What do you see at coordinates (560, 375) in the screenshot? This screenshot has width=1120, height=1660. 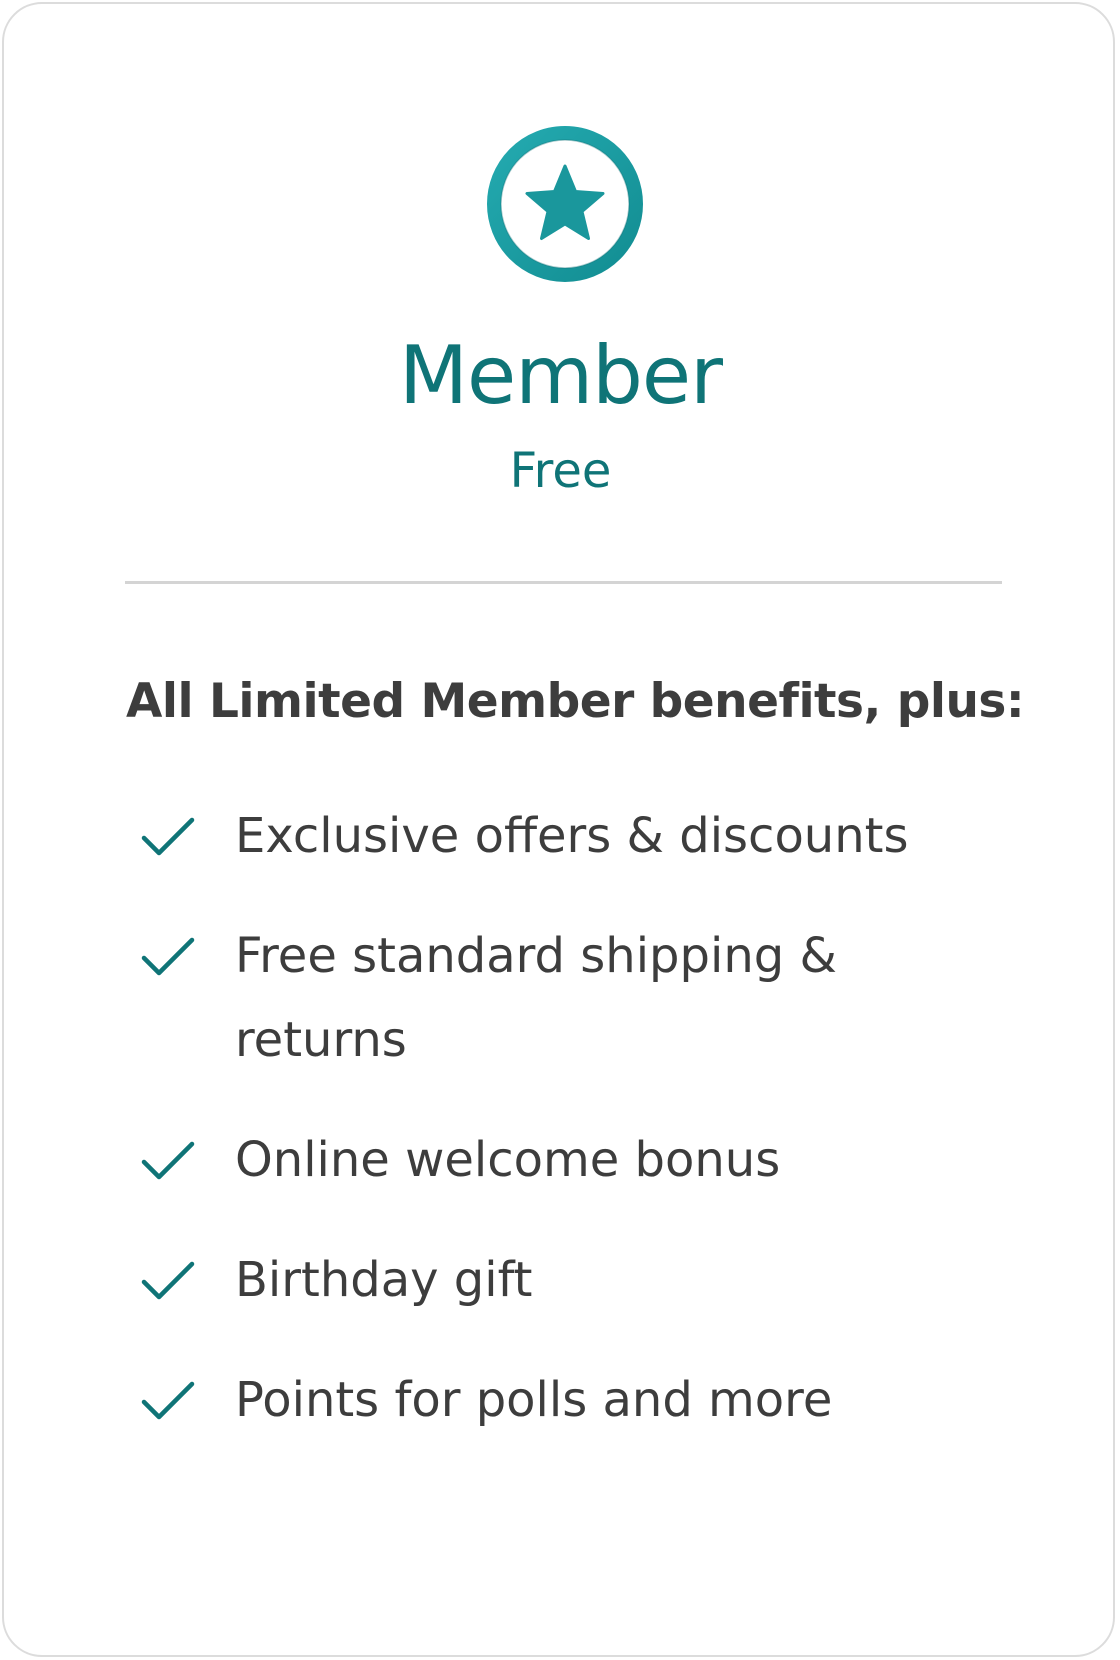 I see `tier-name: Member` at bounding box center [560, 375].